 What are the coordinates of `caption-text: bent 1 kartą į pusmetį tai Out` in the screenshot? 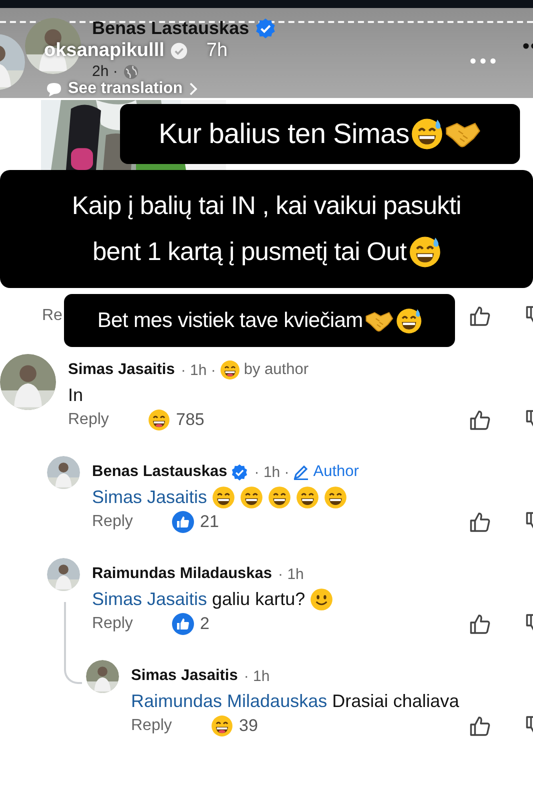 It's located at (249, 252).